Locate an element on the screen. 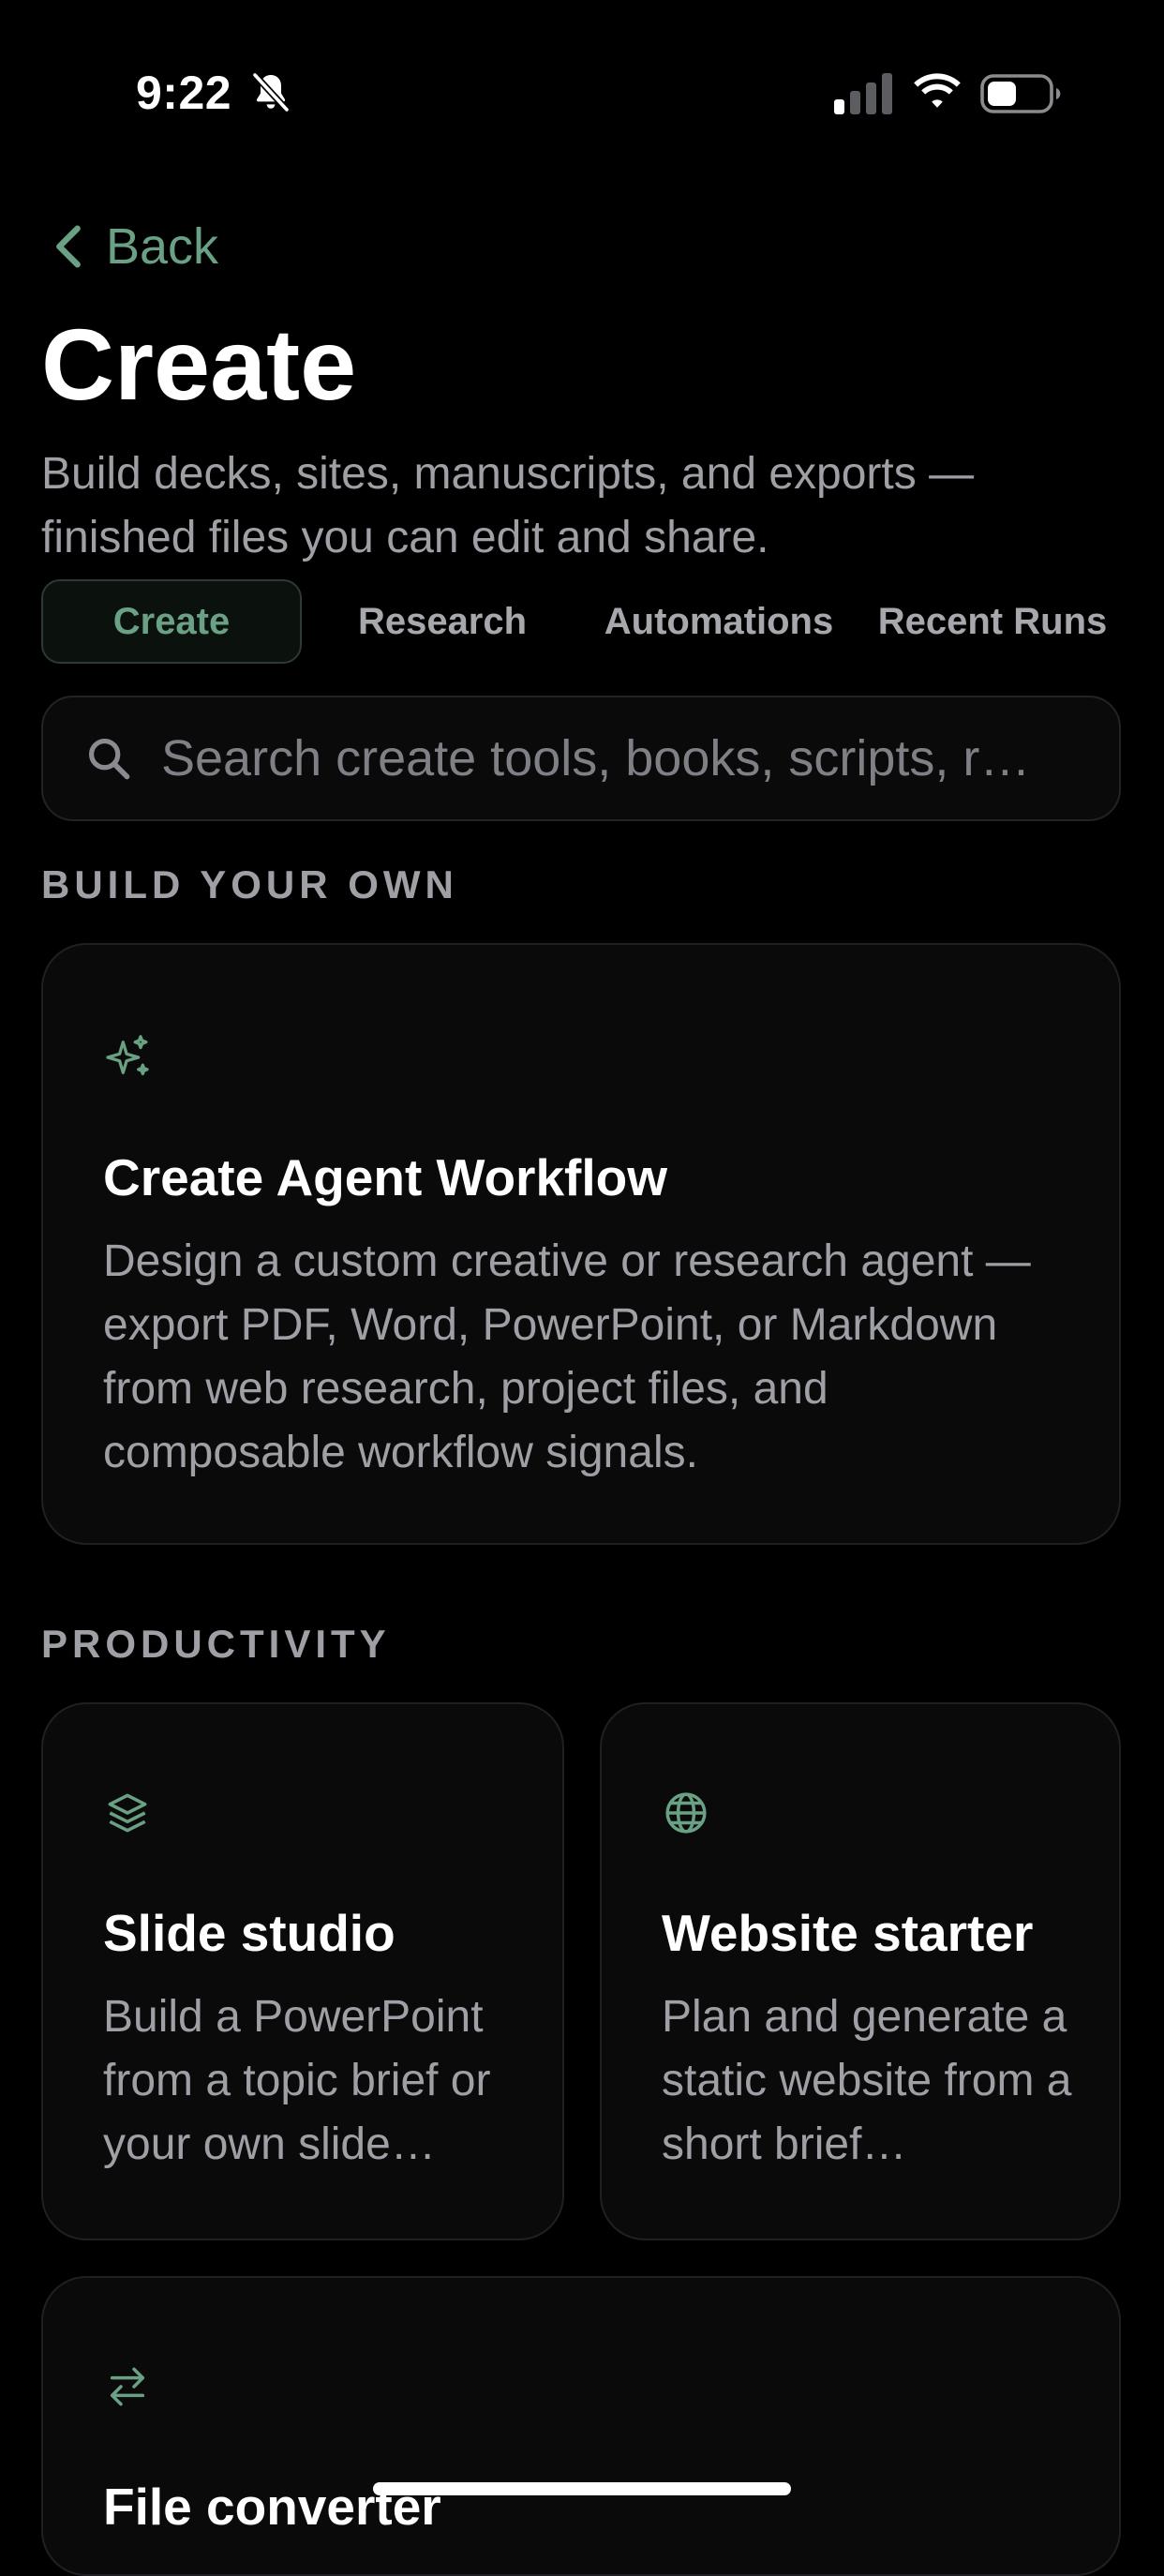 This screenshot has width=1164, height=2576. chevron-left-icon is located at coordinates (68, 247).